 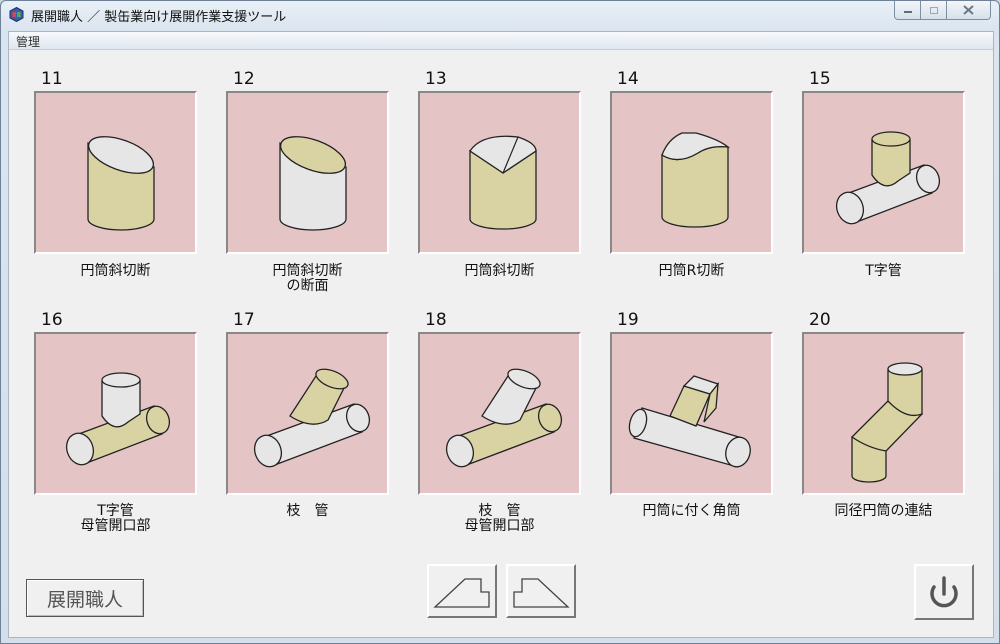 What do you see at coordinates (52, 320) in the screenshot?
I see `tile-number: 16` at bounding box center [52, 320].